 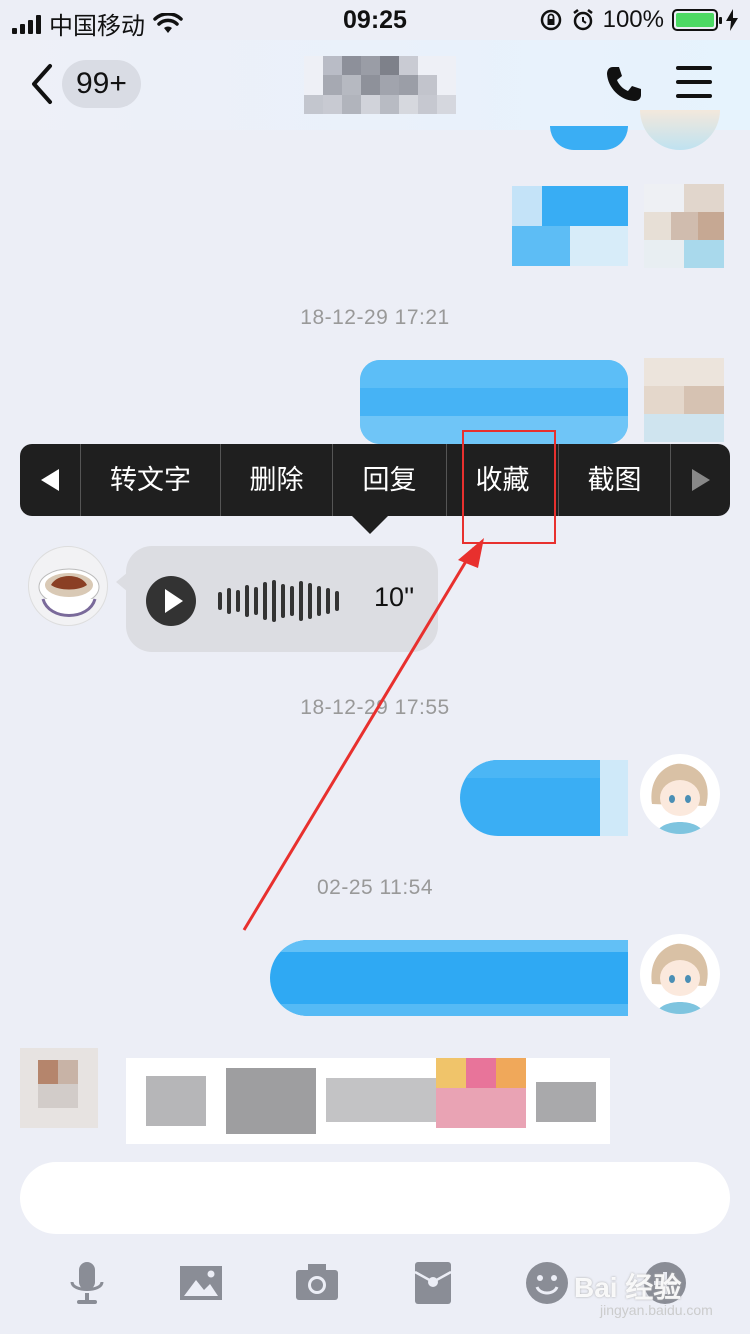 What do you see at coordinates (317, 1283) in the screenshot?
I see `camera-icon` at bounding box center [317, 1283].